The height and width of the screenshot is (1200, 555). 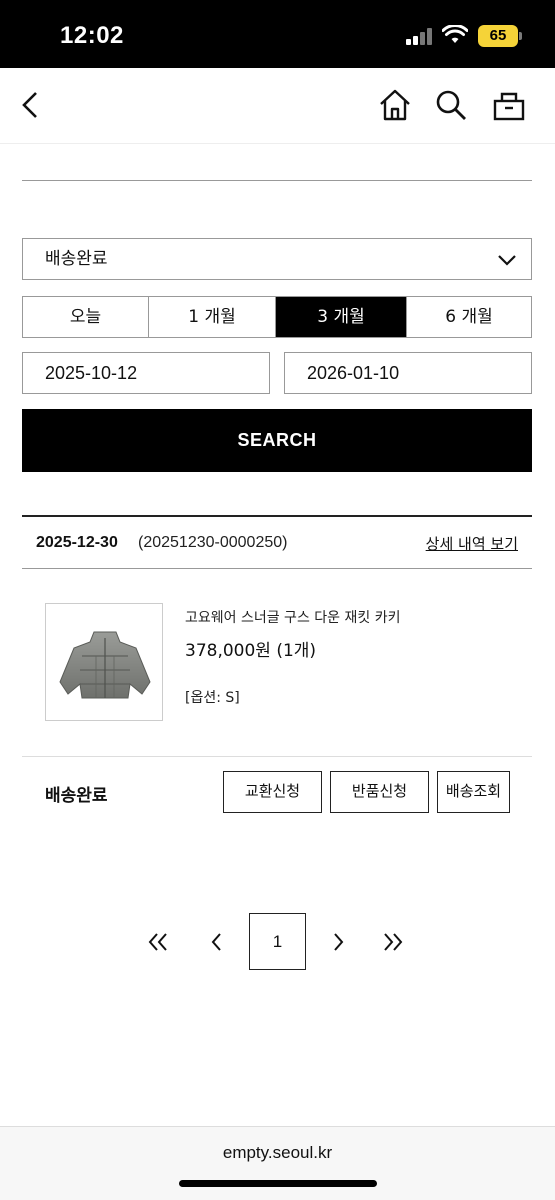 I want to click on product-name: 고요웨어 스너글 구스 다운 재킷 카키, so click(x=292, y=617).